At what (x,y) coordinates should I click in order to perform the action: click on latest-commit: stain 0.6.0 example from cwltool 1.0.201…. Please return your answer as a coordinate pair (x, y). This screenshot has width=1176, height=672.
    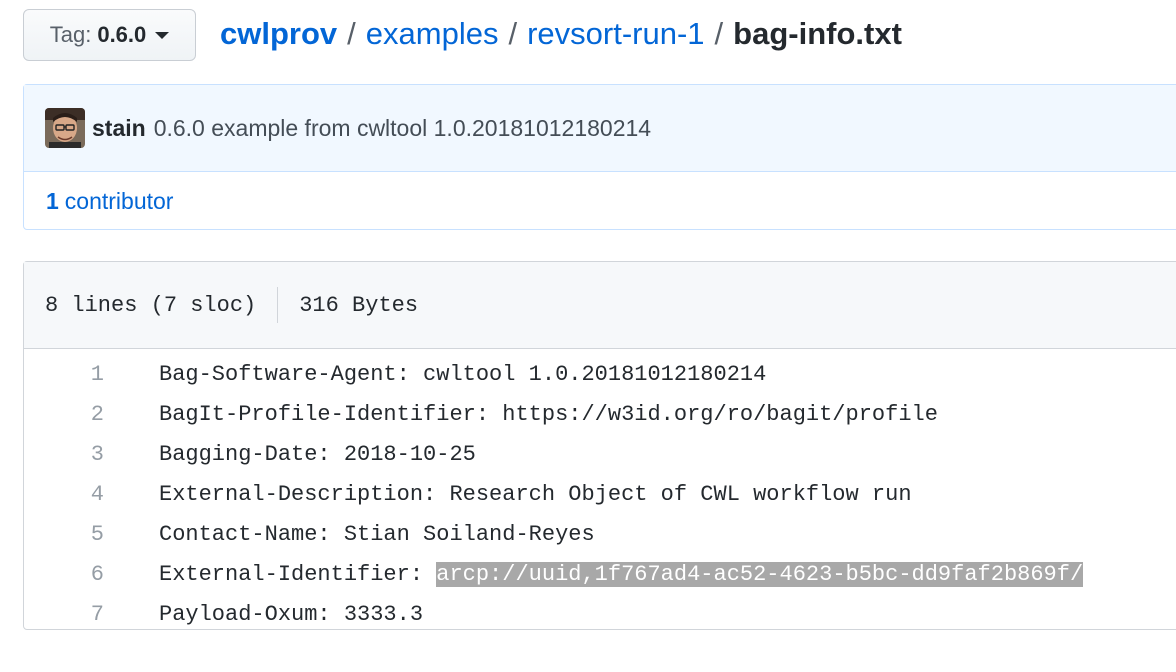
    Looking at the image, I should click on (600, 128).